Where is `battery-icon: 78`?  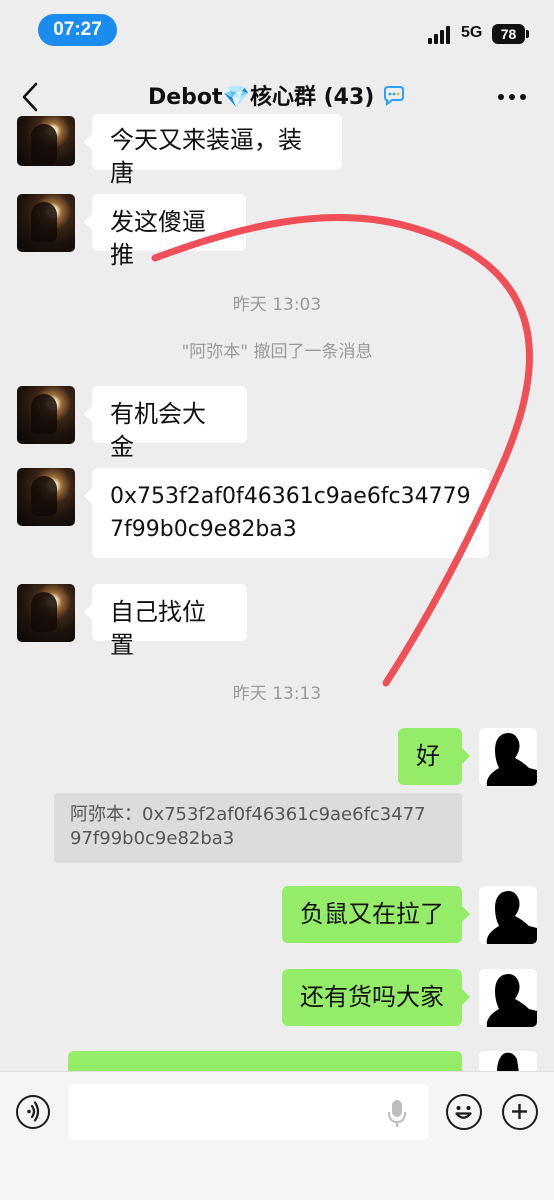
battery-icon: 78 is located at coordinates (510, 34).